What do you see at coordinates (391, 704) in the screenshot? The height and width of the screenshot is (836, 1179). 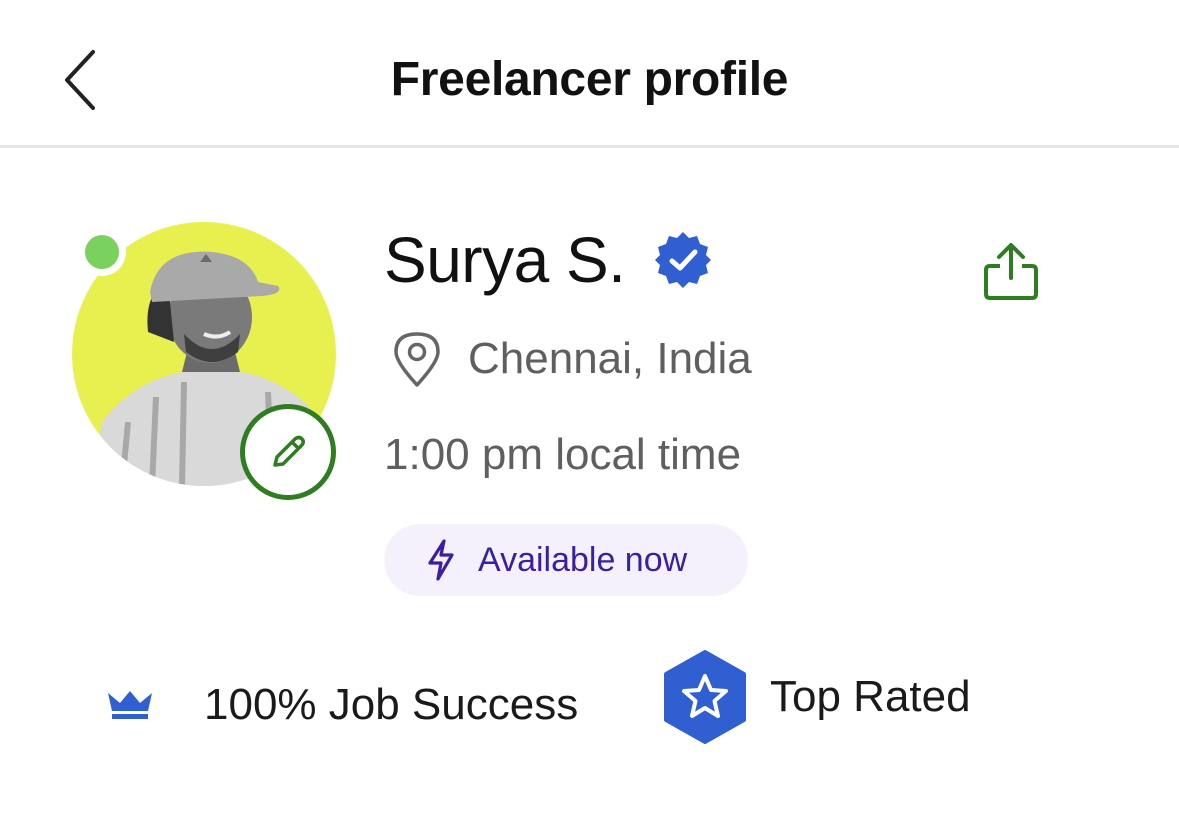 I see `job-success-text: 100% Job Success` at bounding box center [391, 704].